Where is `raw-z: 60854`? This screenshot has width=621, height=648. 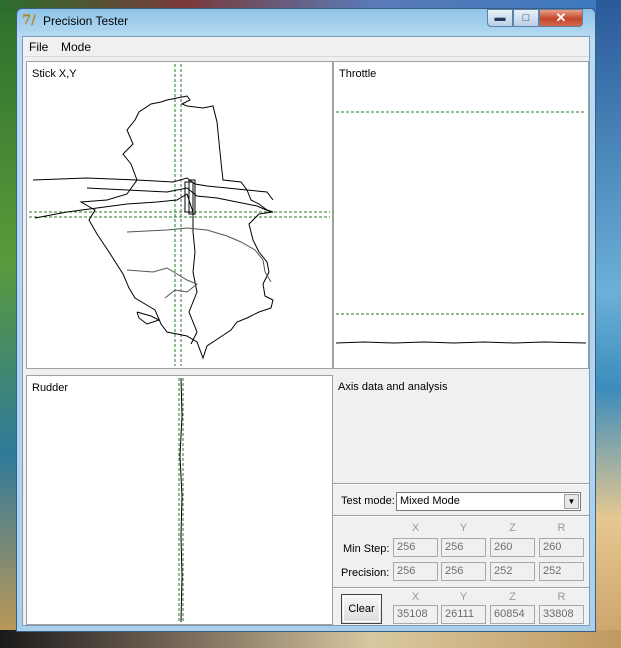
raw-z: 60854 is located at coordinates (512, 614).